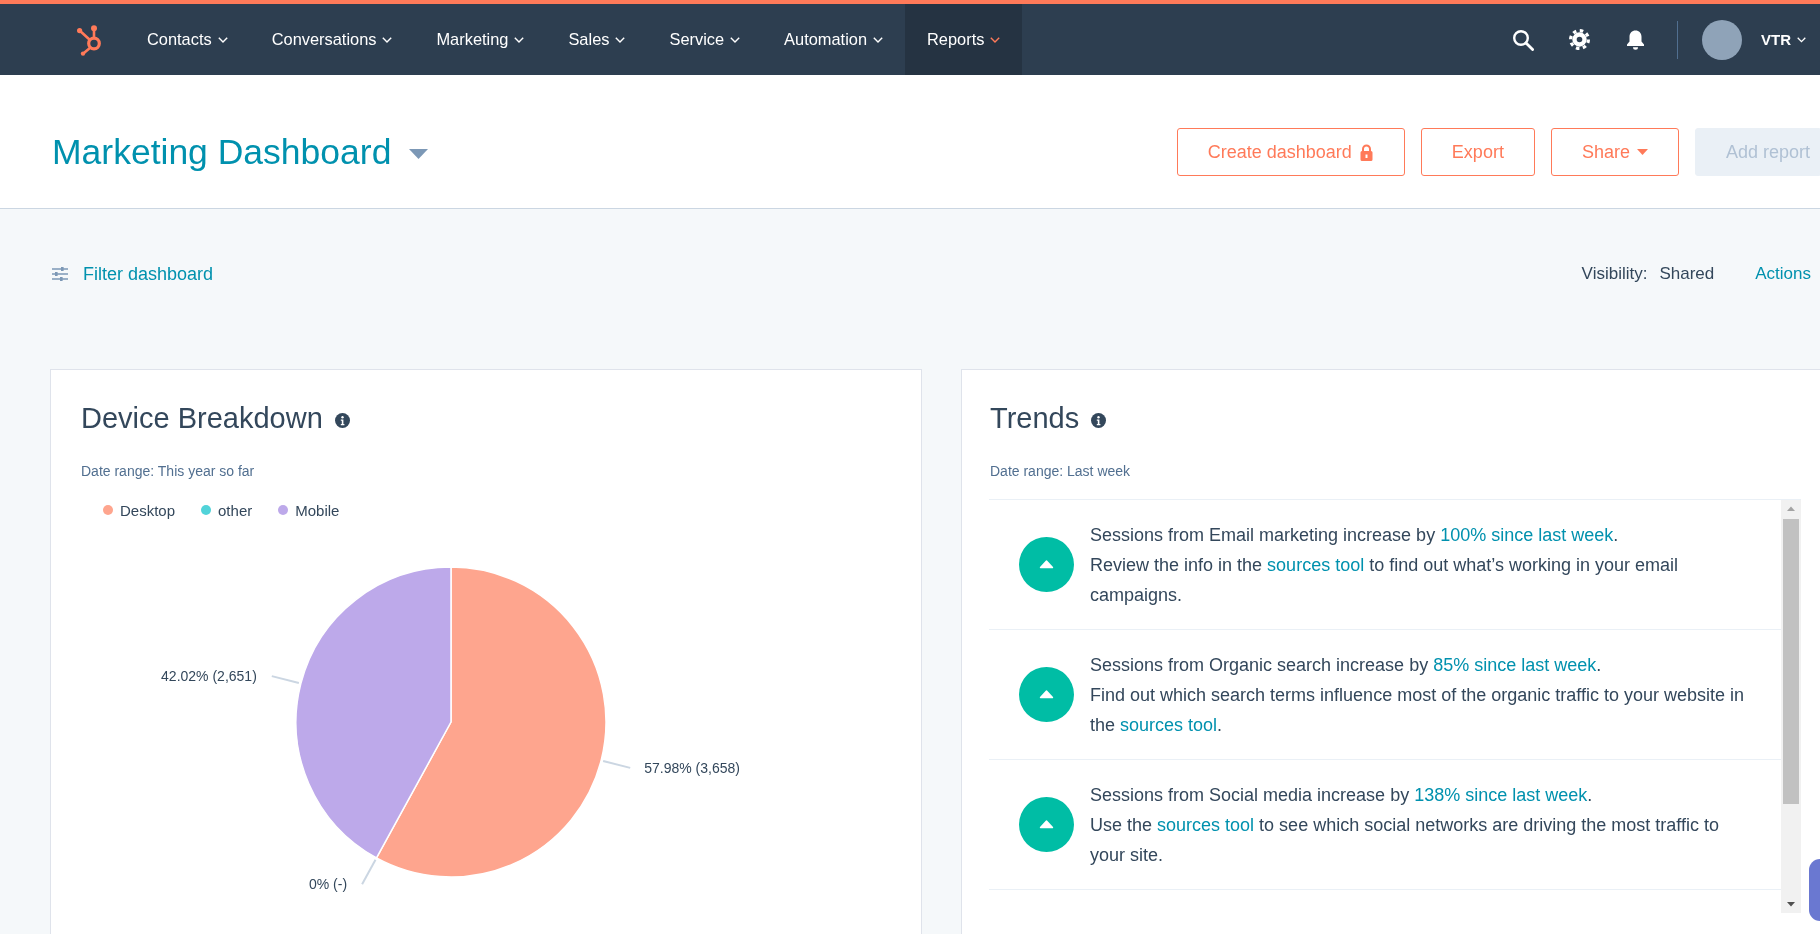  I want to click on sliders-icon, so click(60, 274).